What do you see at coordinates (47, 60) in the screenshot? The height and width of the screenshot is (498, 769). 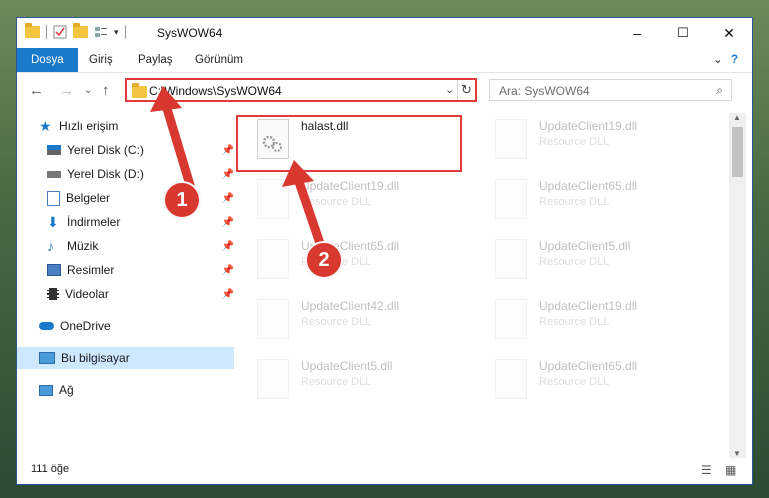 I see `tab-file: Dosya` at bounding box center [47, 60].